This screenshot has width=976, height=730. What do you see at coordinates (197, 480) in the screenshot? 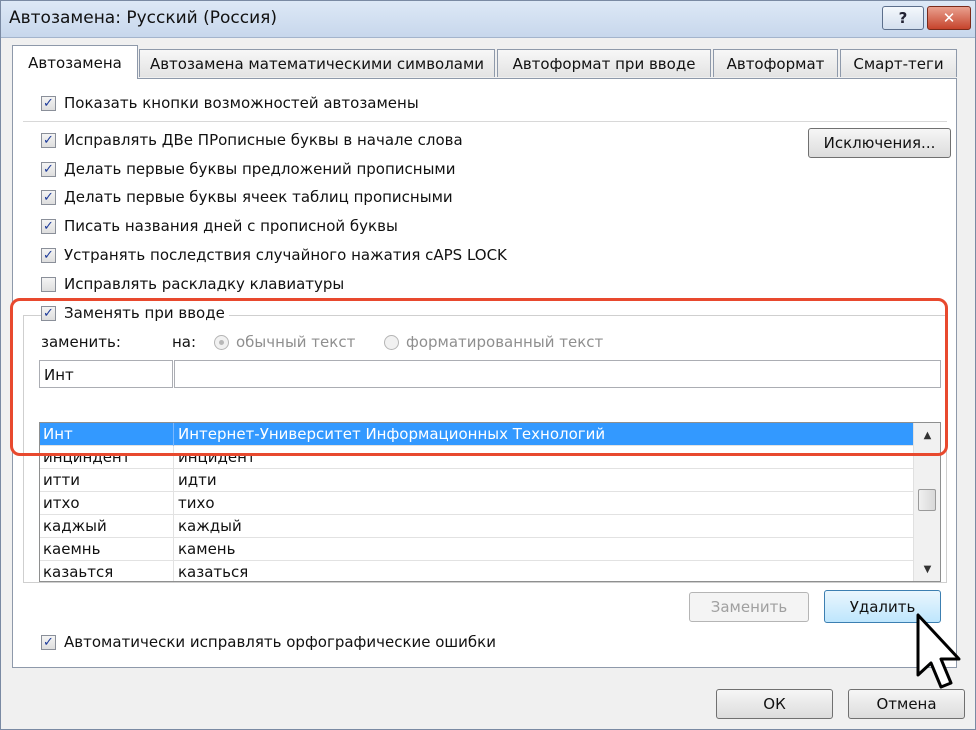
I see `list-item-to: идти` at bounding box center [197, 480].